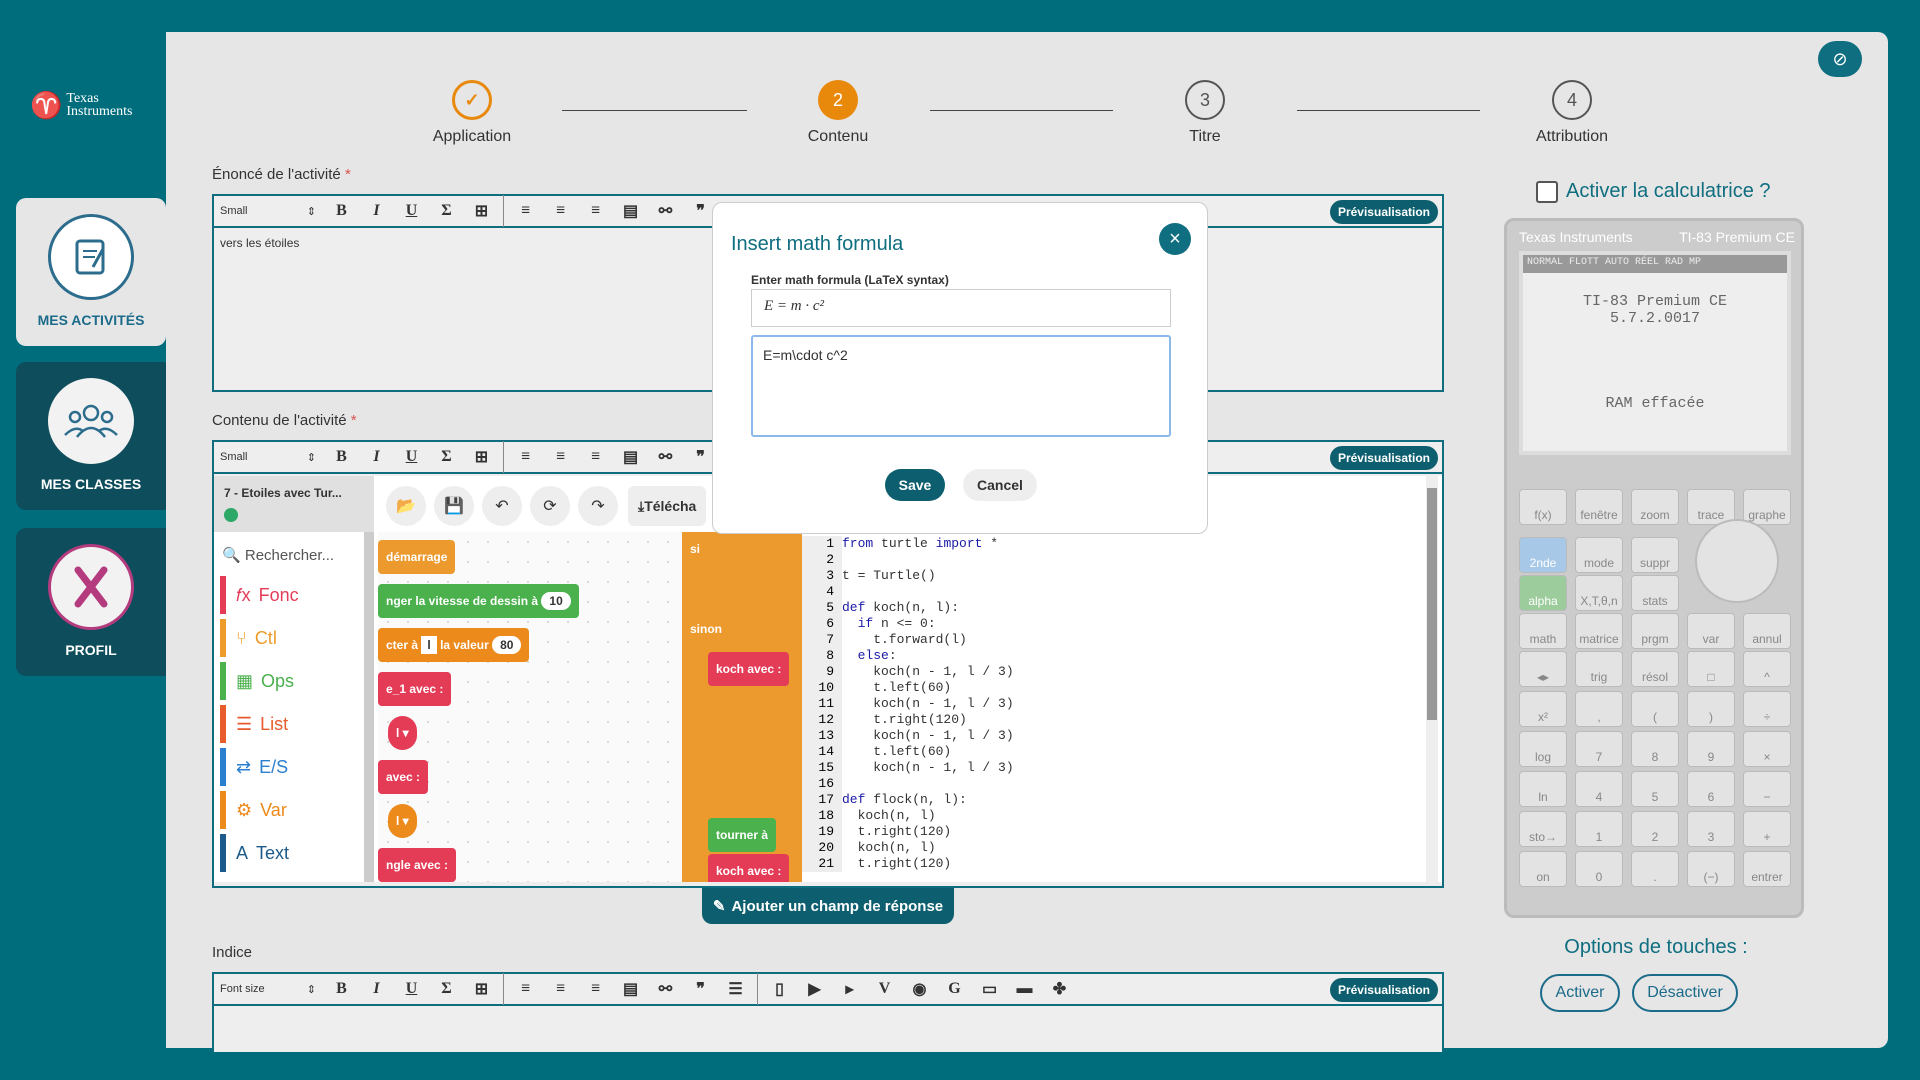  Describe the element at coordinates (1000, 485) in the screenshot. I see `cancel-button: Cancel` at that location.